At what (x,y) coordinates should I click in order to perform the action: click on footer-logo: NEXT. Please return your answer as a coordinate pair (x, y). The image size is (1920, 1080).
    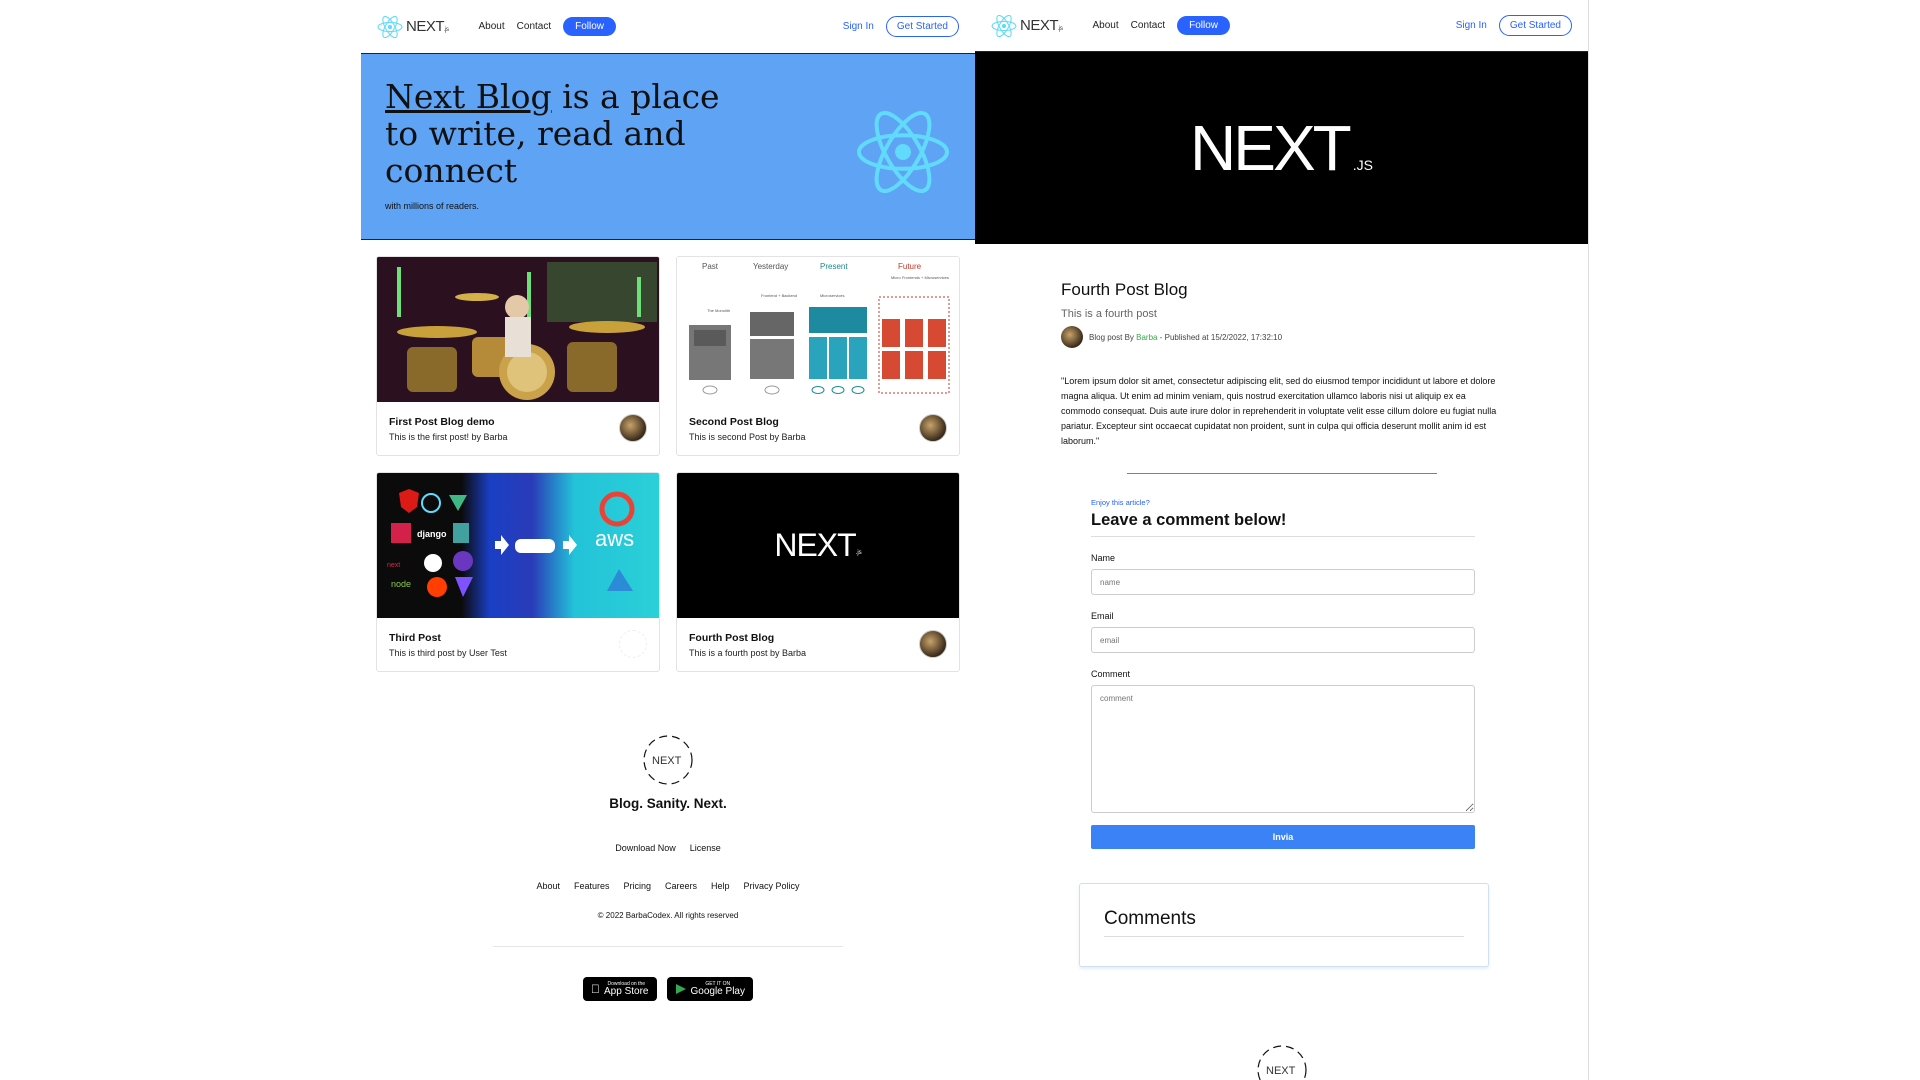
    Looking at the image, I should click on (1282, 1060).